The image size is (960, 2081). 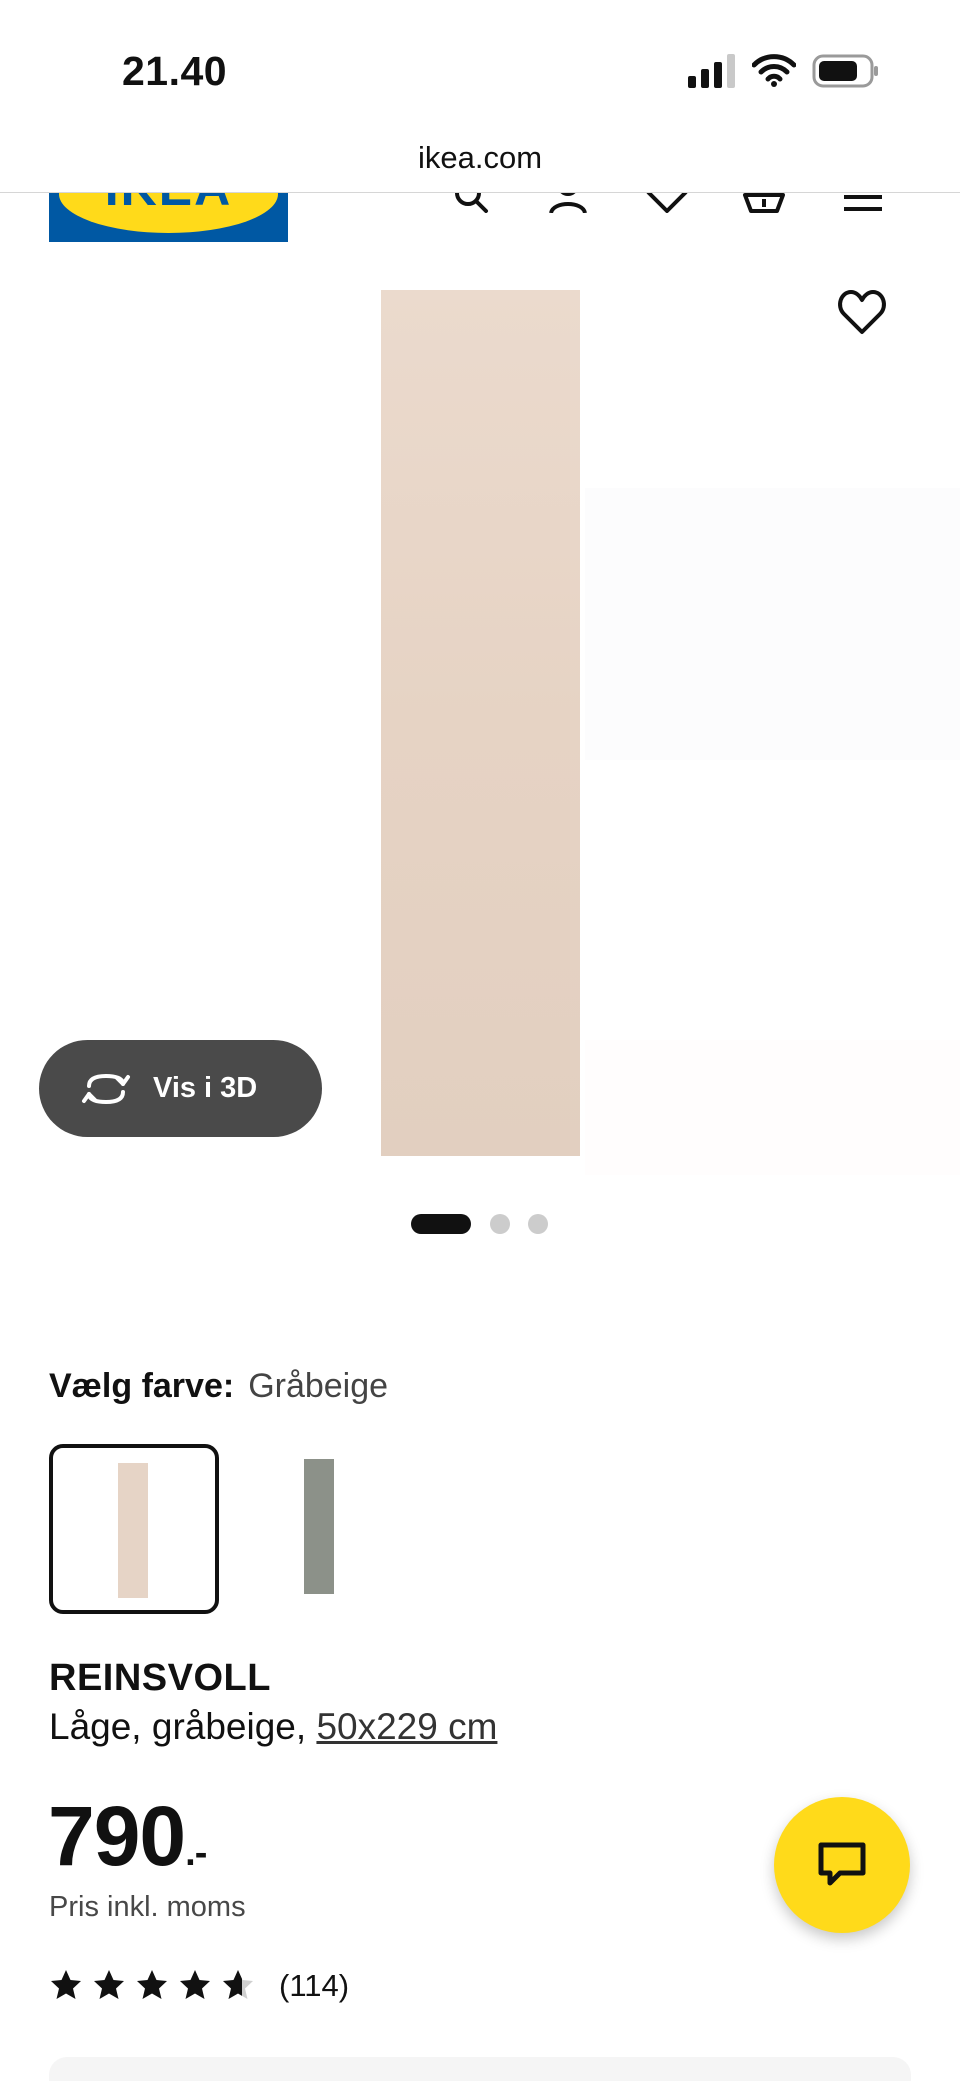 What do you see at coordinates (318, 1386) in the screenshot?
I see `color-value: Gråbeige` at bounding box center [318, 1386].